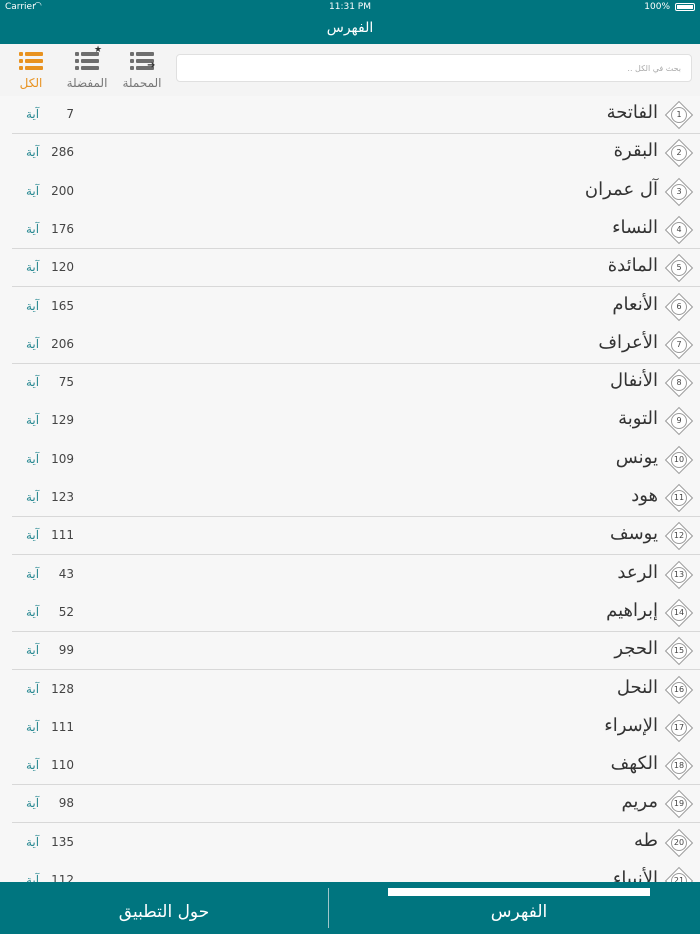 The image size is (700, 934). I want to click on surah-number-badge: 4, so click(679, 230).